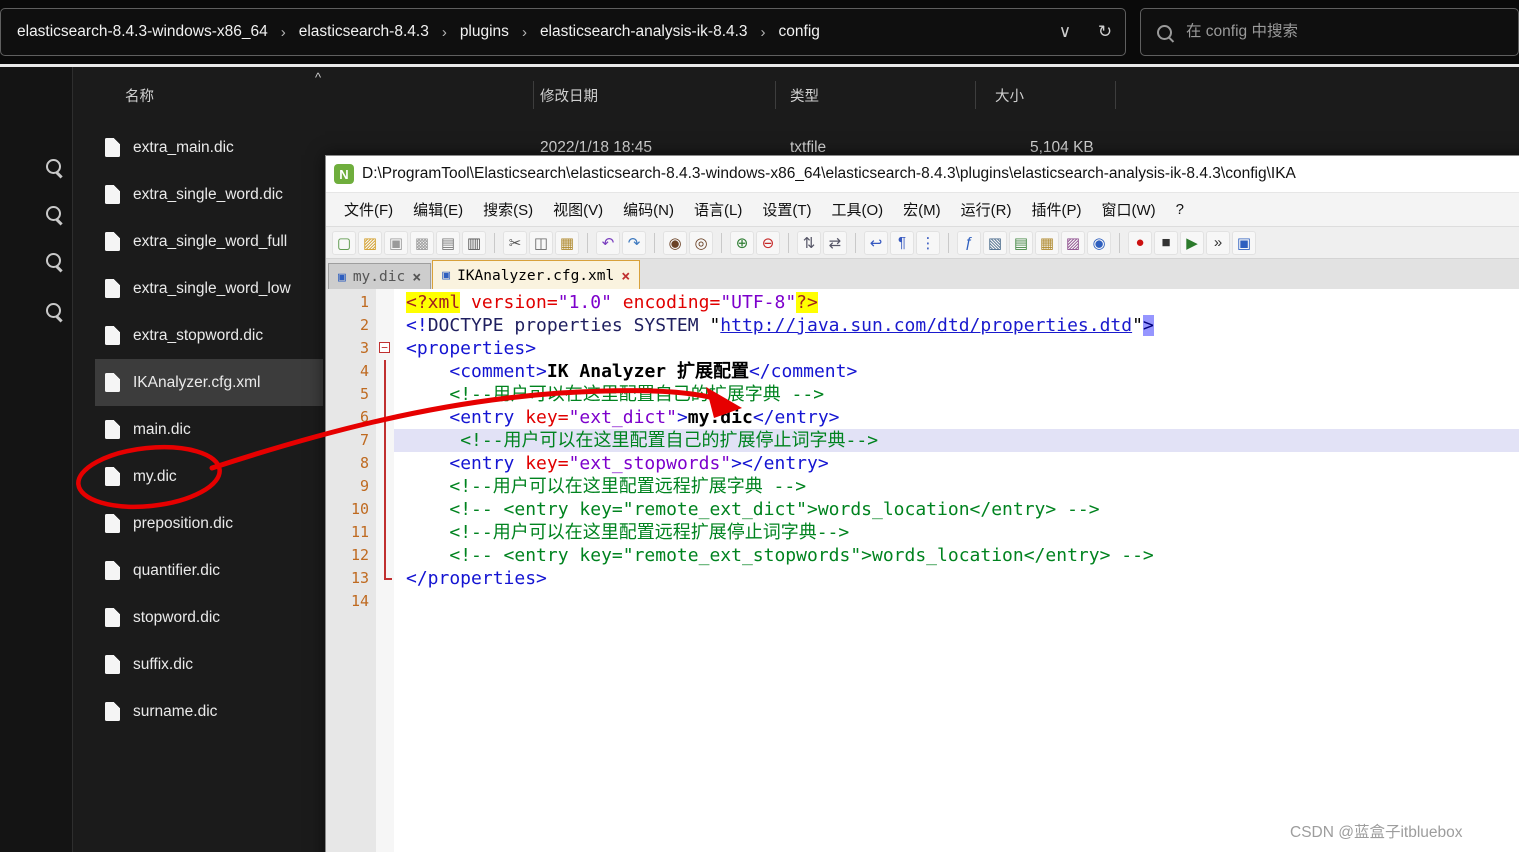 The height and width of the screenshot is (852, 1519). Describe the element at coordinates (644, 32) in the screenshot. I see `breadcrumb-item: elasticsearch-analysis-ik-8.4.3` at that location.